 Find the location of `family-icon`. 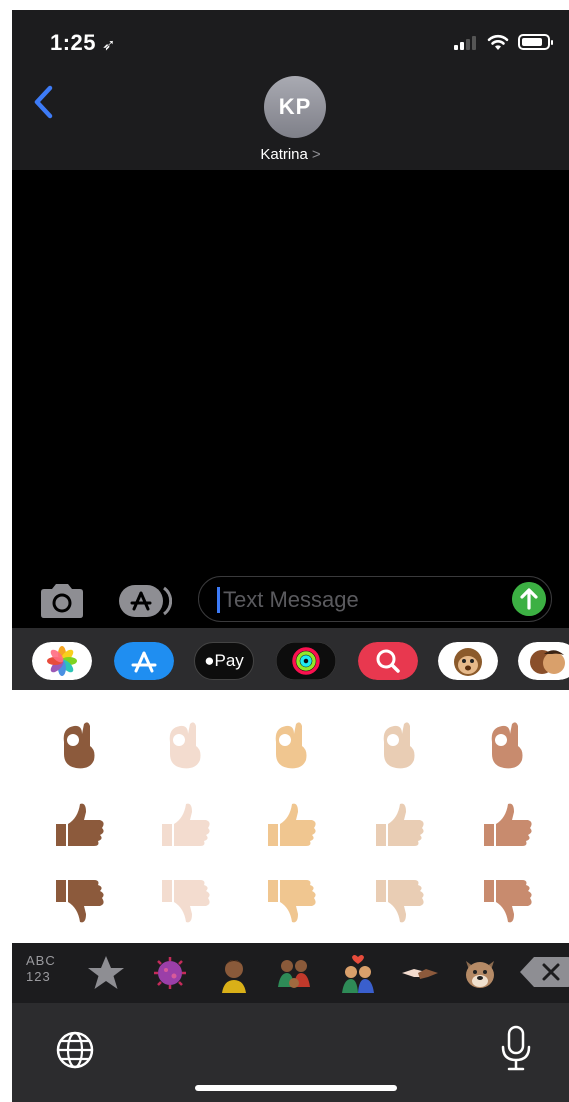

family-icon is located at coordinates (294, 973).